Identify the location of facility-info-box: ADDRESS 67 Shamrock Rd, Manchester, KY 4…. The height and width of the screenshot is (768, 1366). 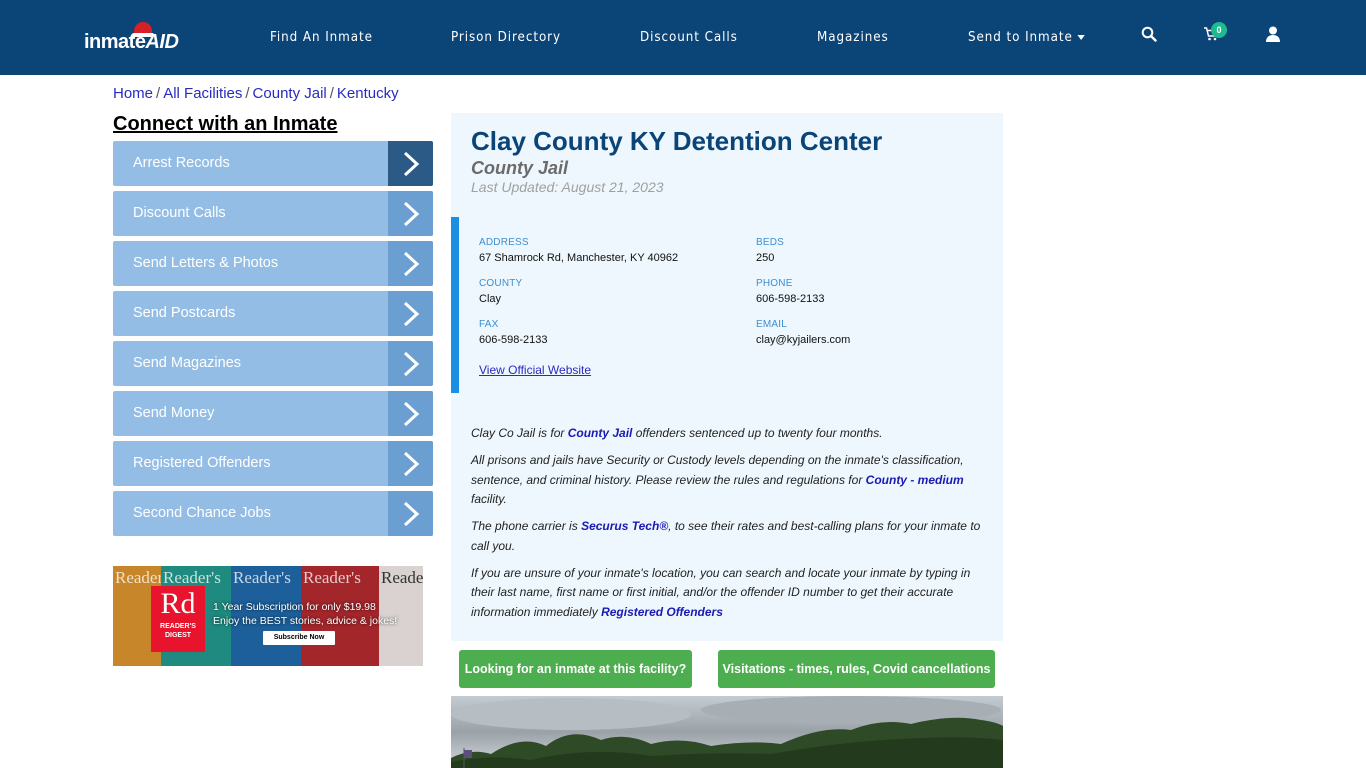
(727, 305).